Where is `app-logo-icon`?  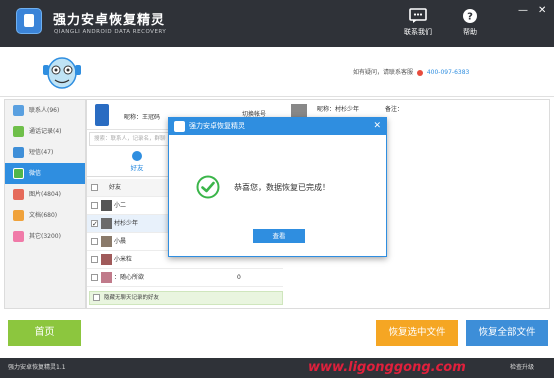 app-logo-icon is located at coordinates (179, 126).